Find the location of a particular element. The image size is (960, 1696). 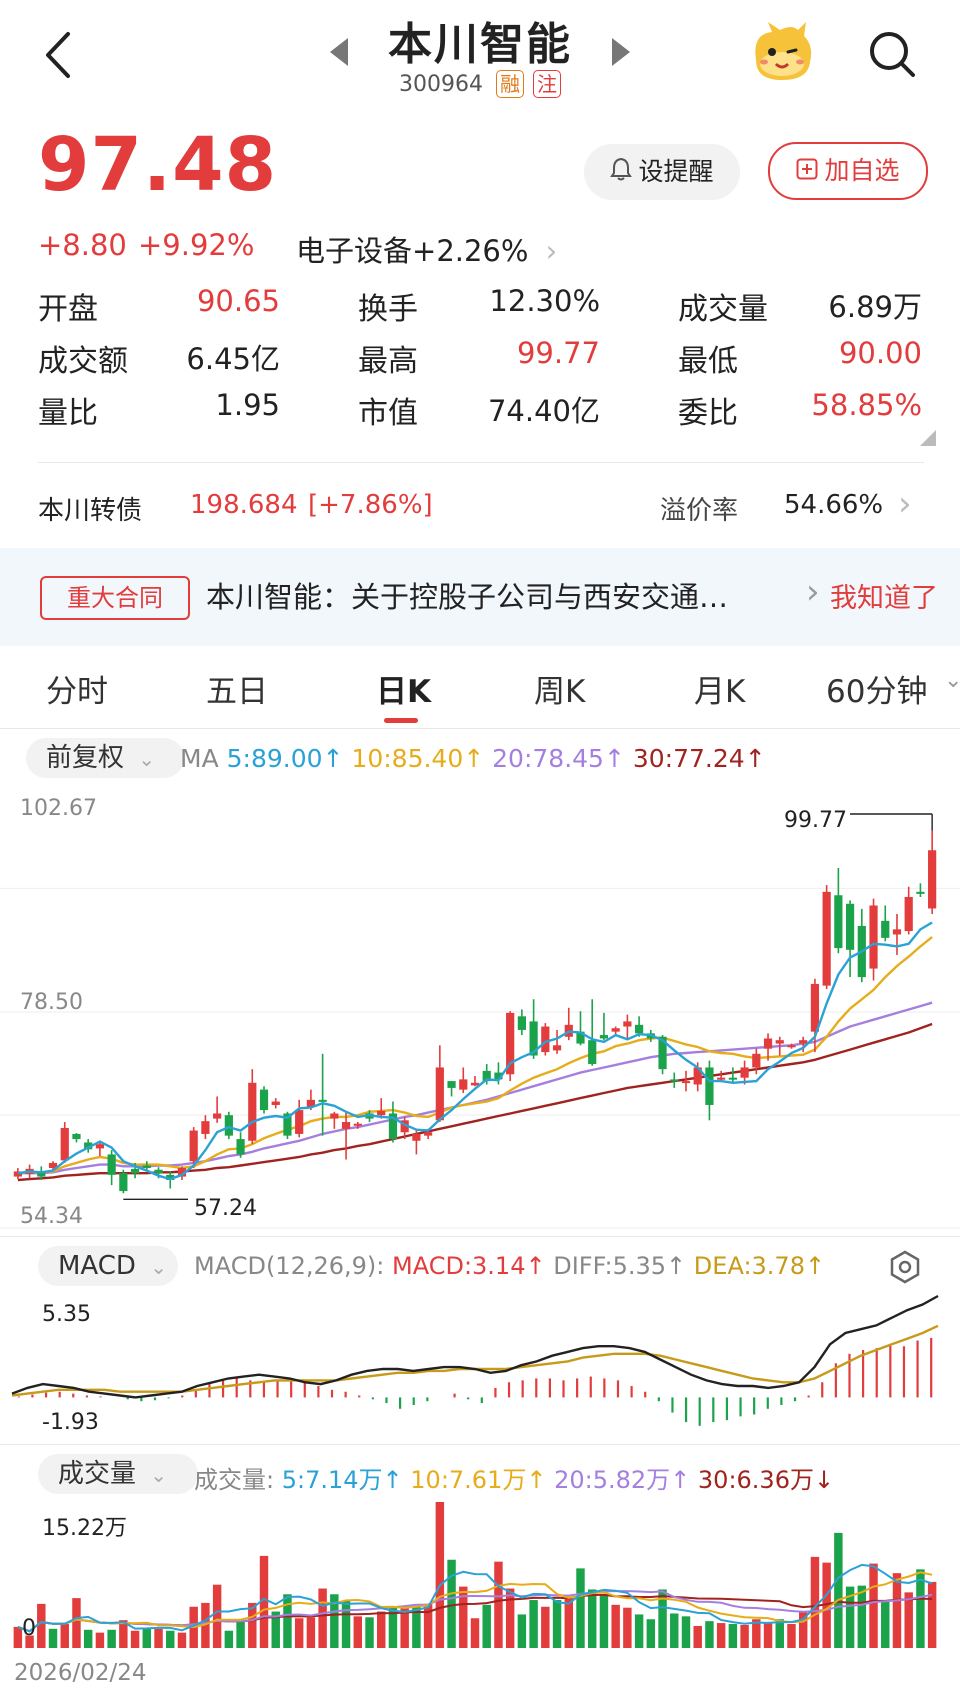

divider is located at coordinates (480, 728).